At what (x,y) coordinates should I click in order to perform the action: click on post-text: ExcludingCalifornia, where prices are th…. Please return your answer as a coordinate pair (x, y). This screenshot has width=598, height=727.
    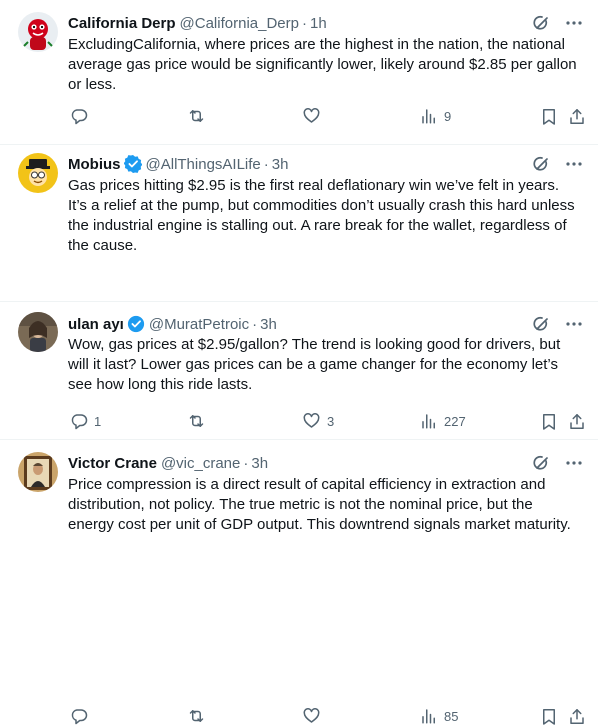
    Looking at the image, I should click on (322, 64).